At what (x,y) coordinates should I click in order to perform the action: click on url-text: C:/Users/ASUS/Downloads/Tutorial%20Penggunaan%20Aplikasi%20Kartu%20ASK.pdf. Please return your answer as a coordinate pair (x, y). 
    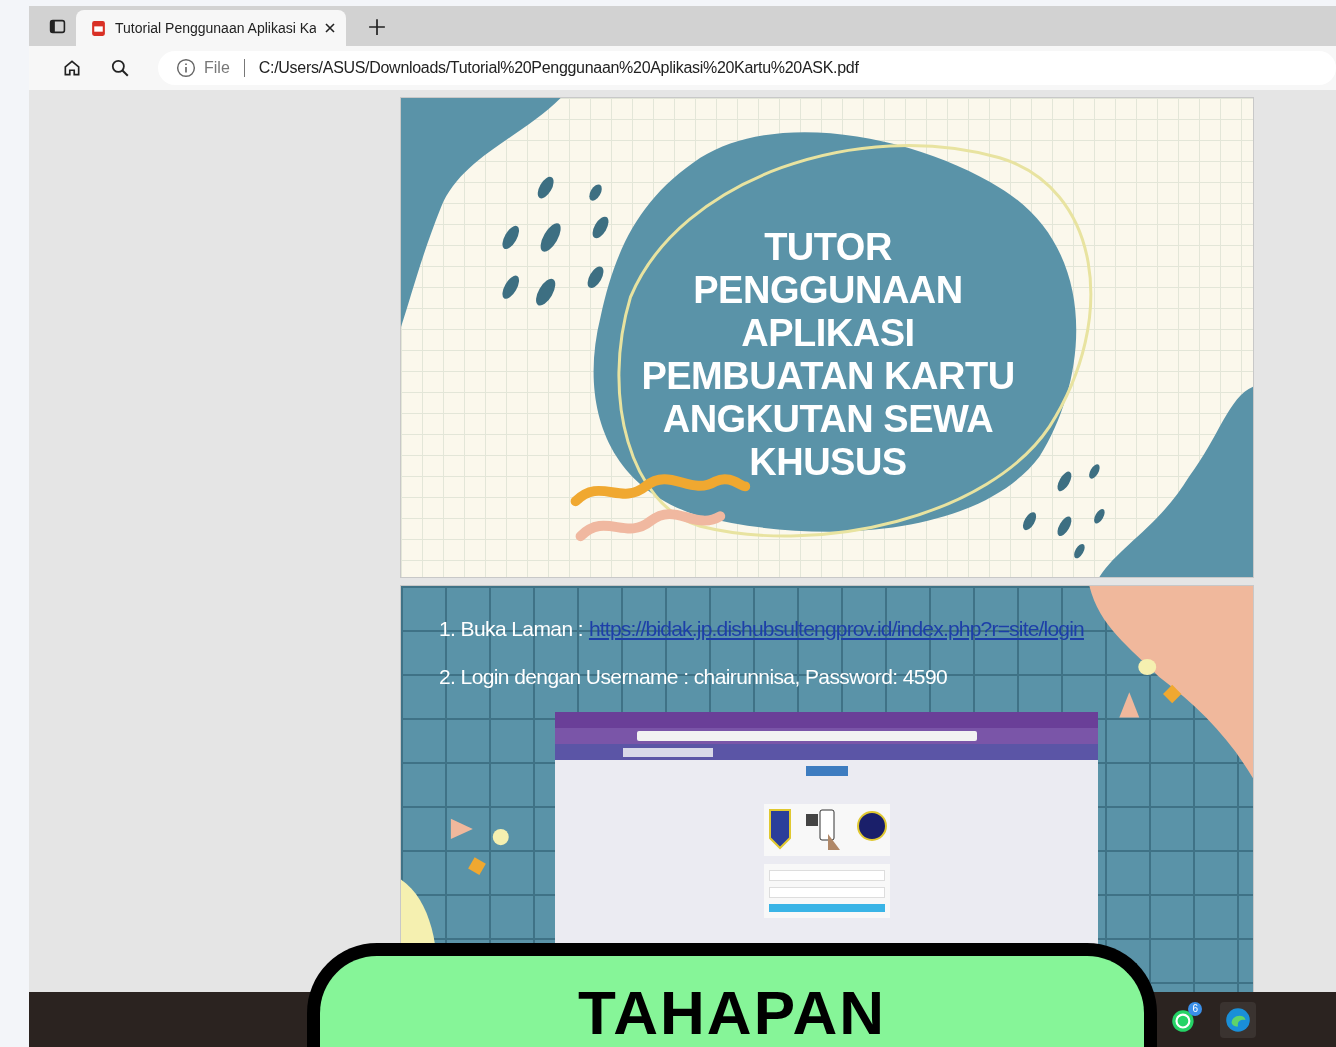
    Looking at the image, I should click on (558, 68).